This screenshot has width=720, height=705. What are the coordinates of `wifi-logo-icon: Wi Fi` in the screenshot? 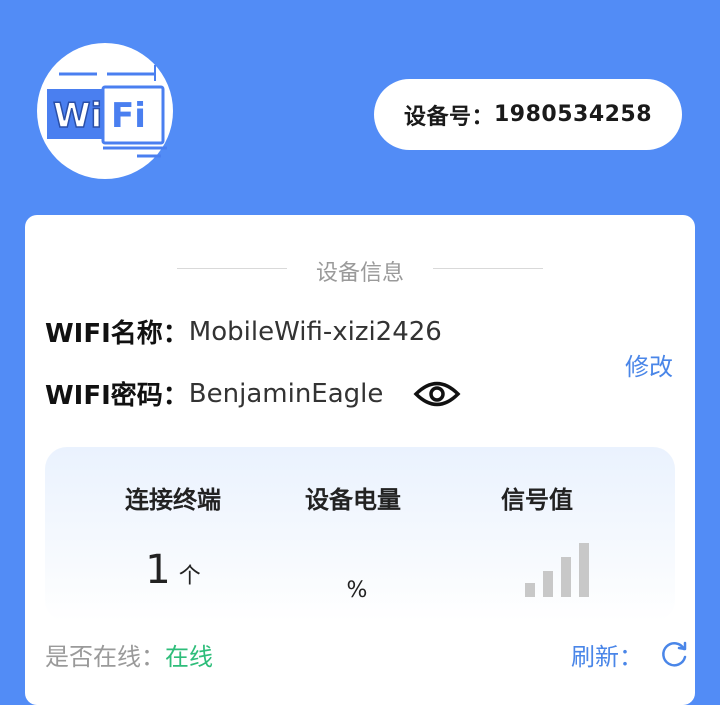 It's located at (107, 111).